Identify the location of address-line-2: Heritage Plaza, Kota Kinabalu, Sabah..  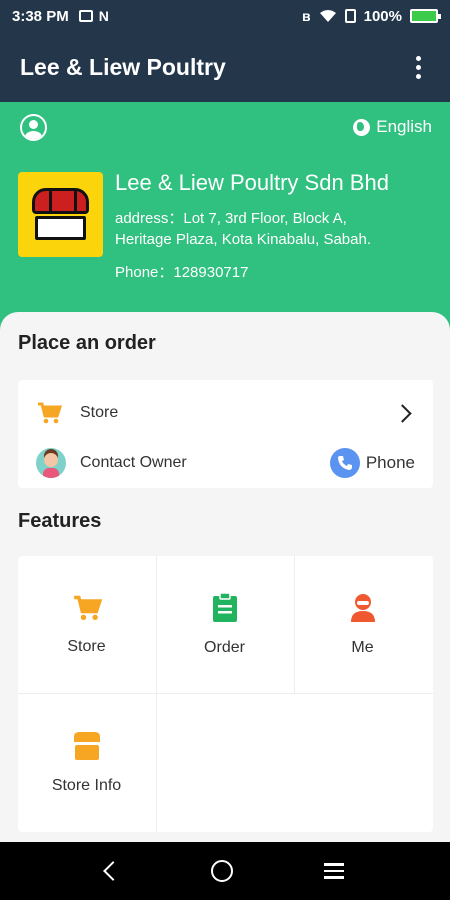
(243, 239).